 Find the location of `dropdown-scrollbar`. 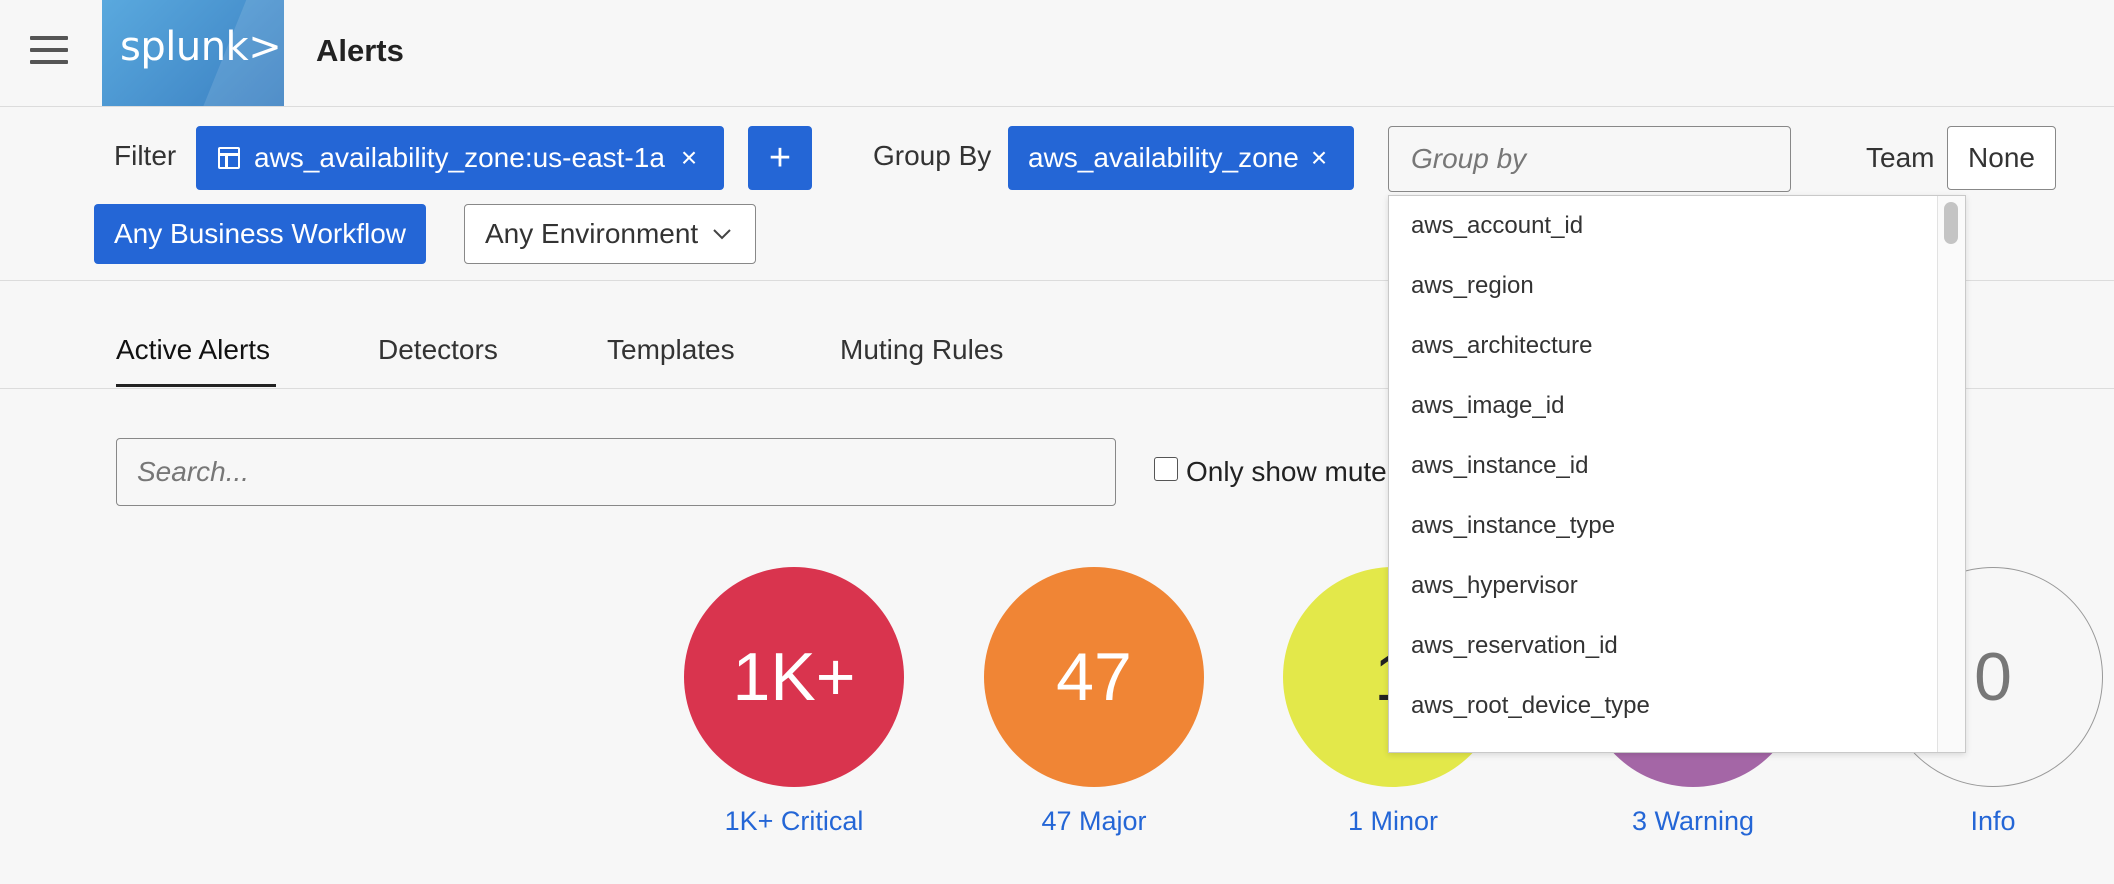

dropdown-scrollbar is located at coordinates (1951, 474).